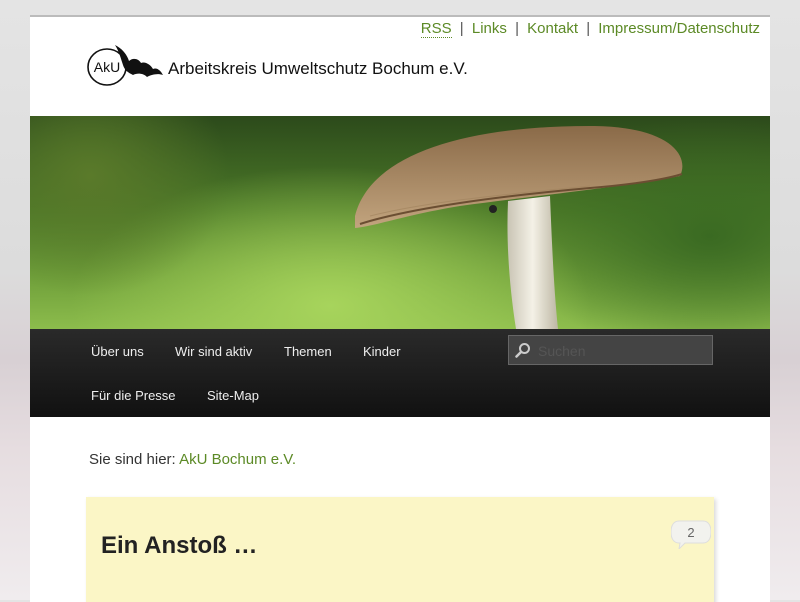  I want to click on search-input, so click(623, 351).